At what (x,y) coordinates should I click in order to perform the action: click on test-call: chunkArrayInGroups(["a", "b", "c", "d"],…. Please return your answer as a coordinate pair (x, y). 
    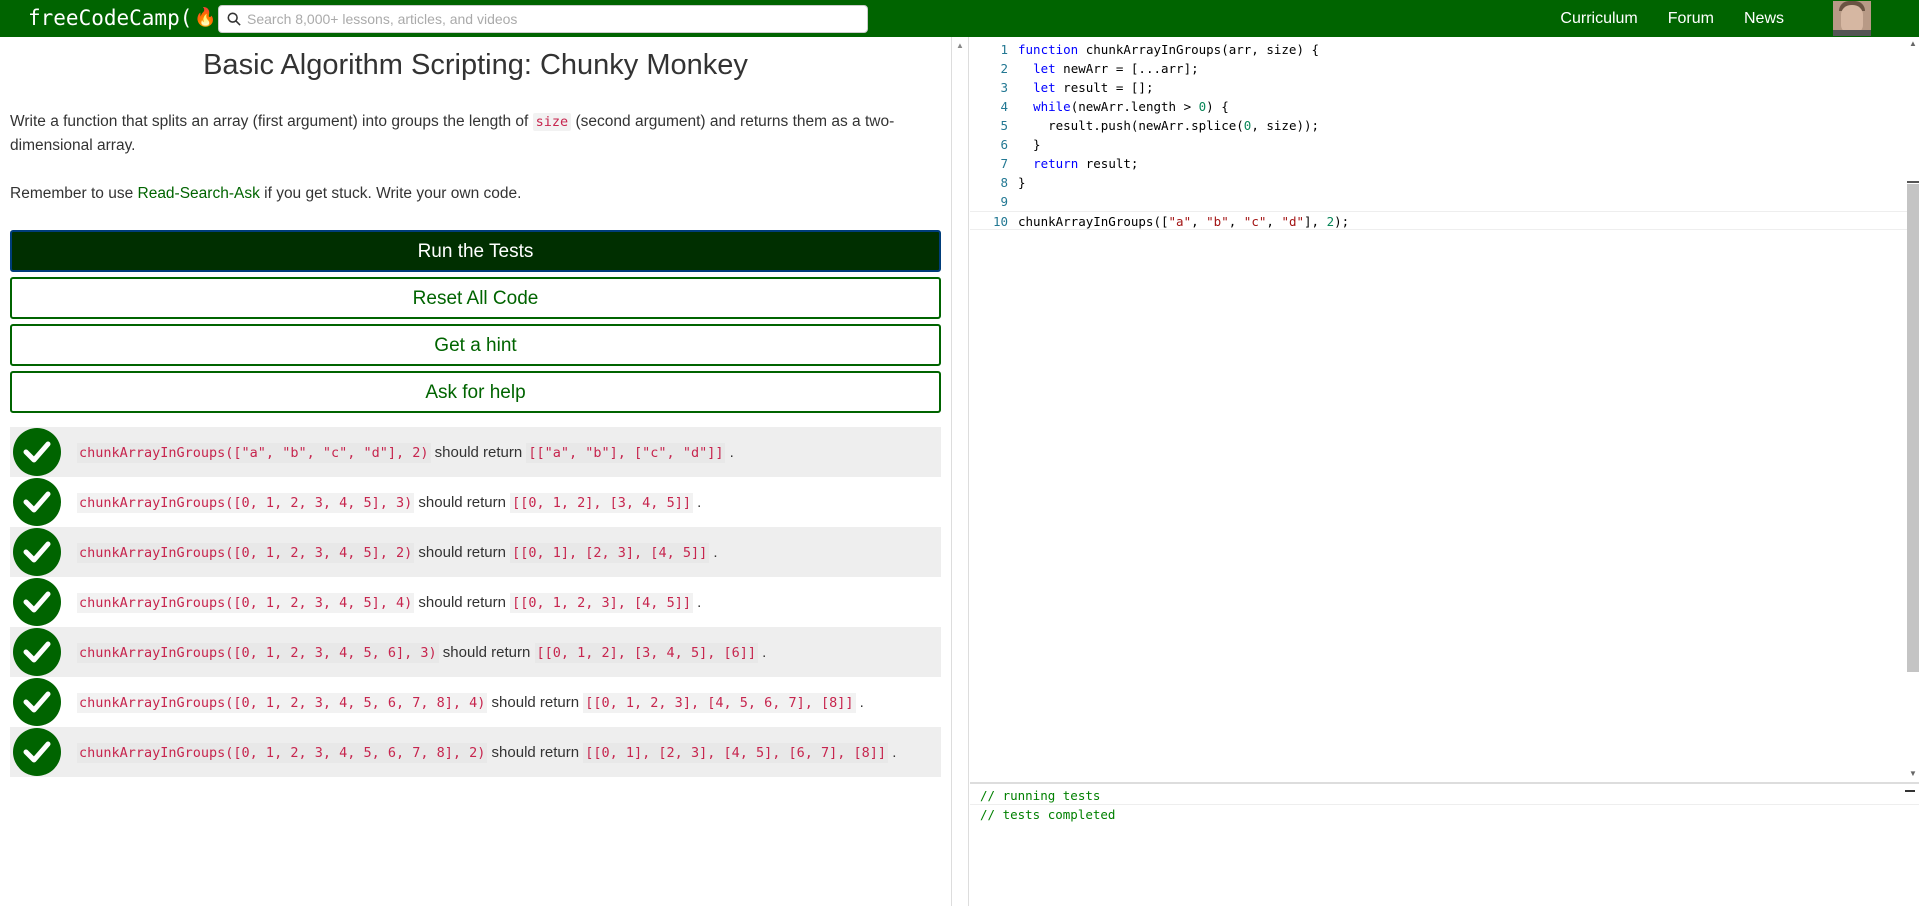
    Looking at the image, I should click on (254, 452).